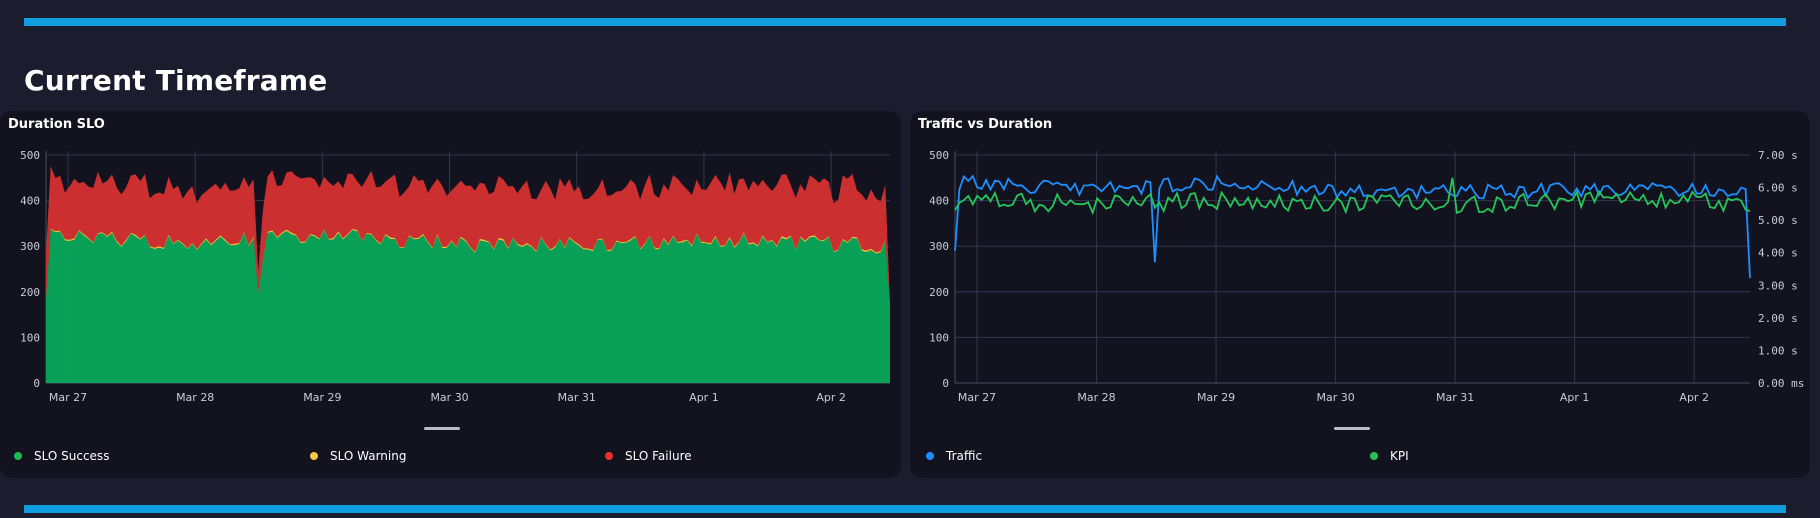  What do you see at coordinates (1778, 253) in the screenshot?
I see `y2-tick-label: 4.00 s` at bounding box center [1778, 253].